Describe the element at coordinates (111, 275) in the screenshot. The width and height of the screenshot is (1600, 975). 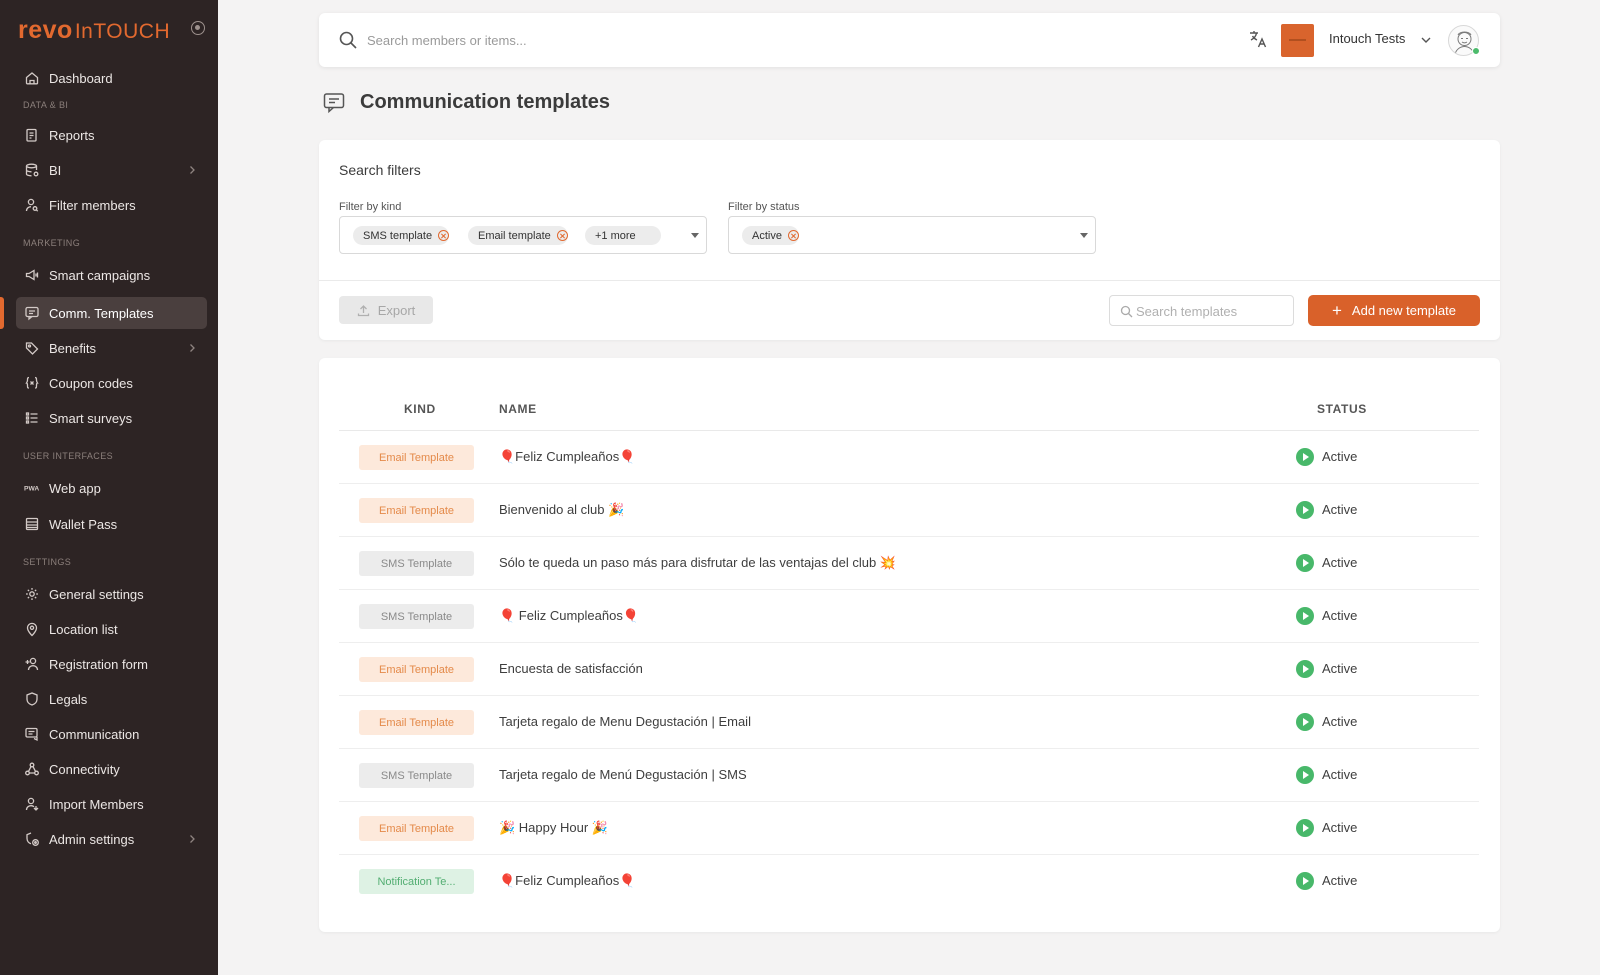
I see `sidebar-item-smart-campaigns: Smart campaigns` at that location.